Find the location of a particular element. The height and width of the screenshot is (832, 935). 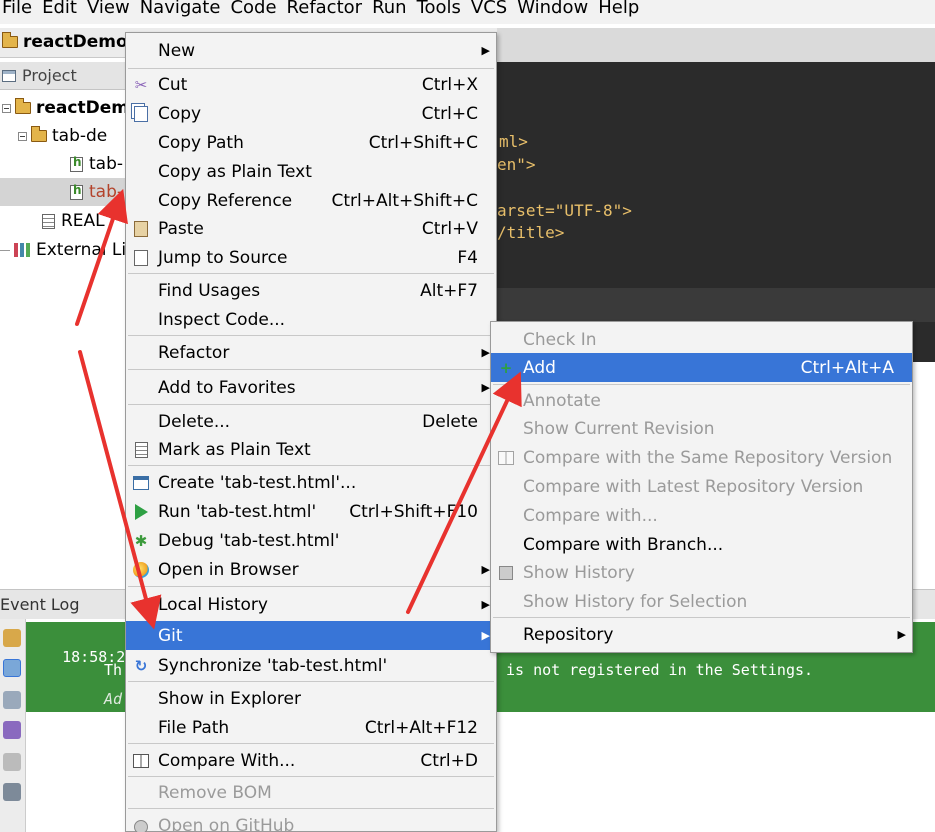

menu-item-debug: ✱ Debug 'tab-test.html' is located at coordinates (311, 540).